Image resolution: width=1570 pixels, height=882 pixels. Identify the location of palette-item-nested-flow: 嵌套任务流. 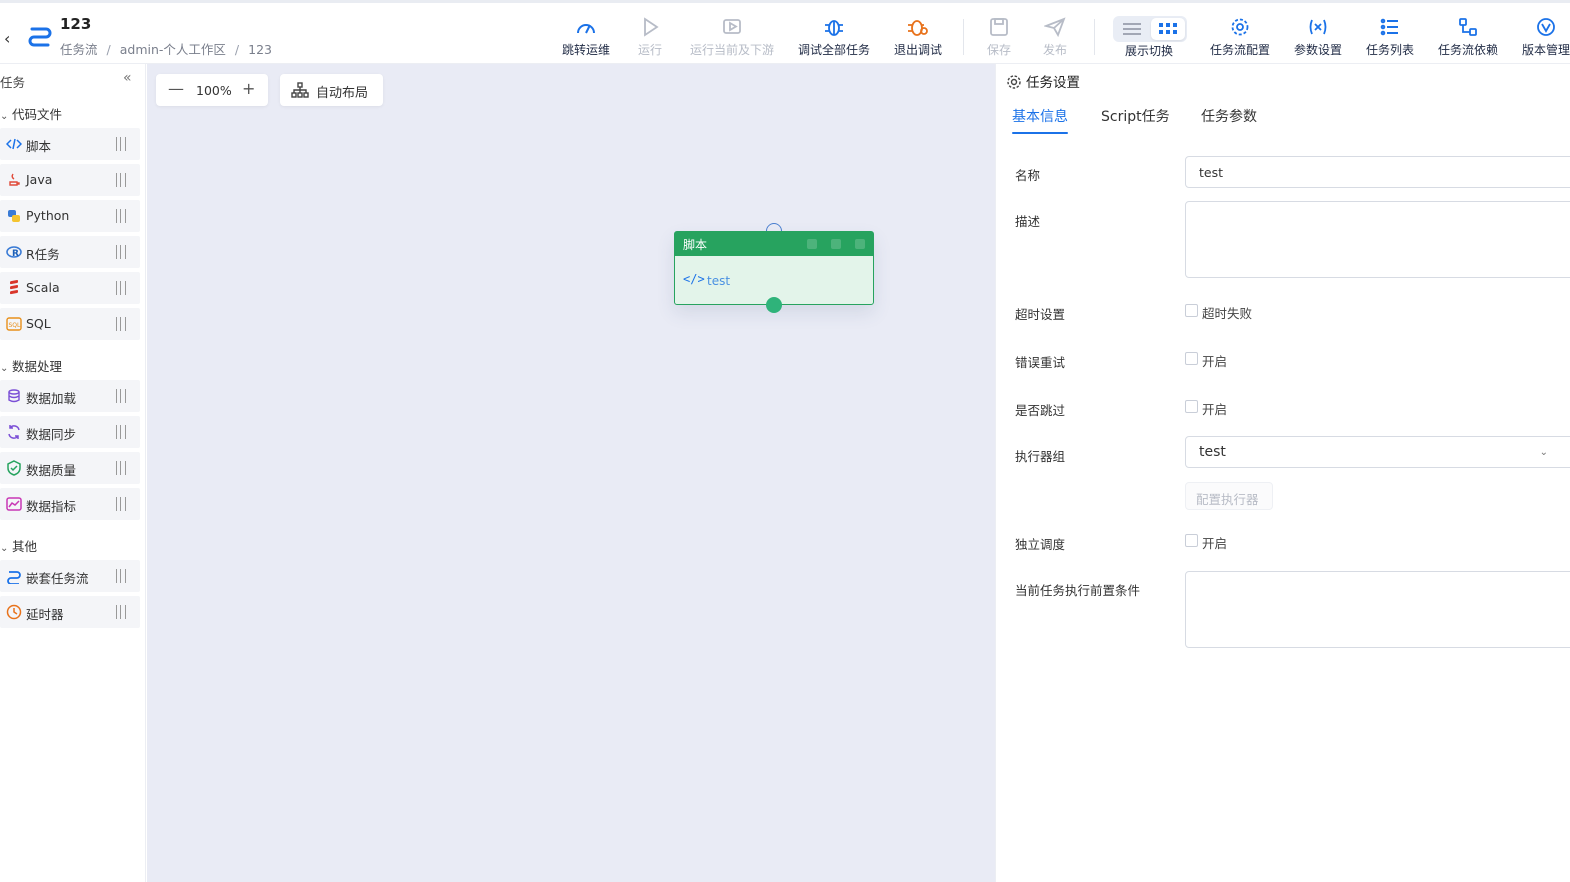
(70, 576).